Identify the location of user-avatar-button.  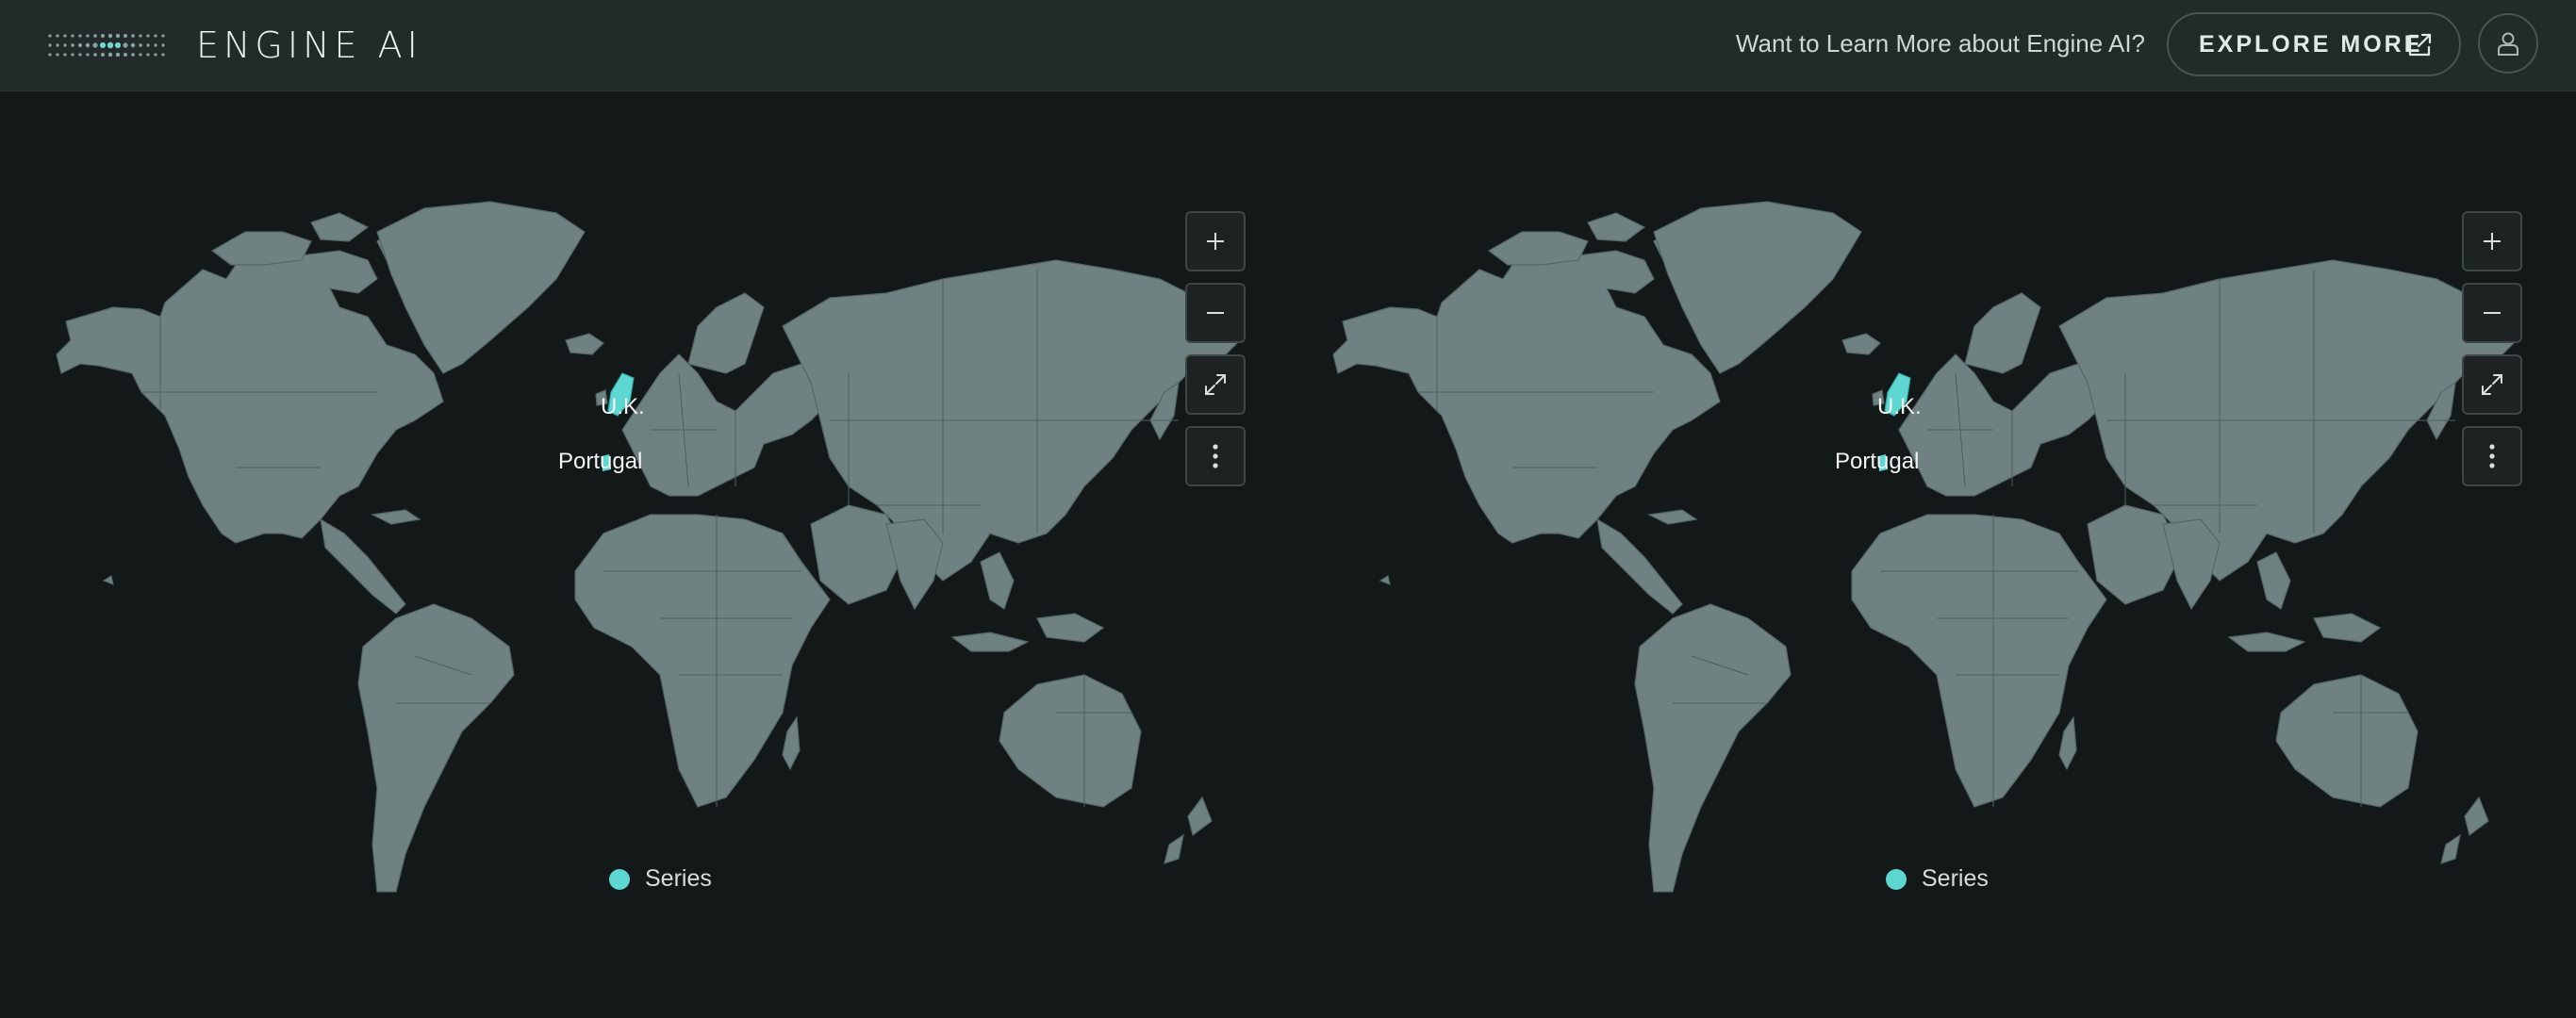
(2508, 43).